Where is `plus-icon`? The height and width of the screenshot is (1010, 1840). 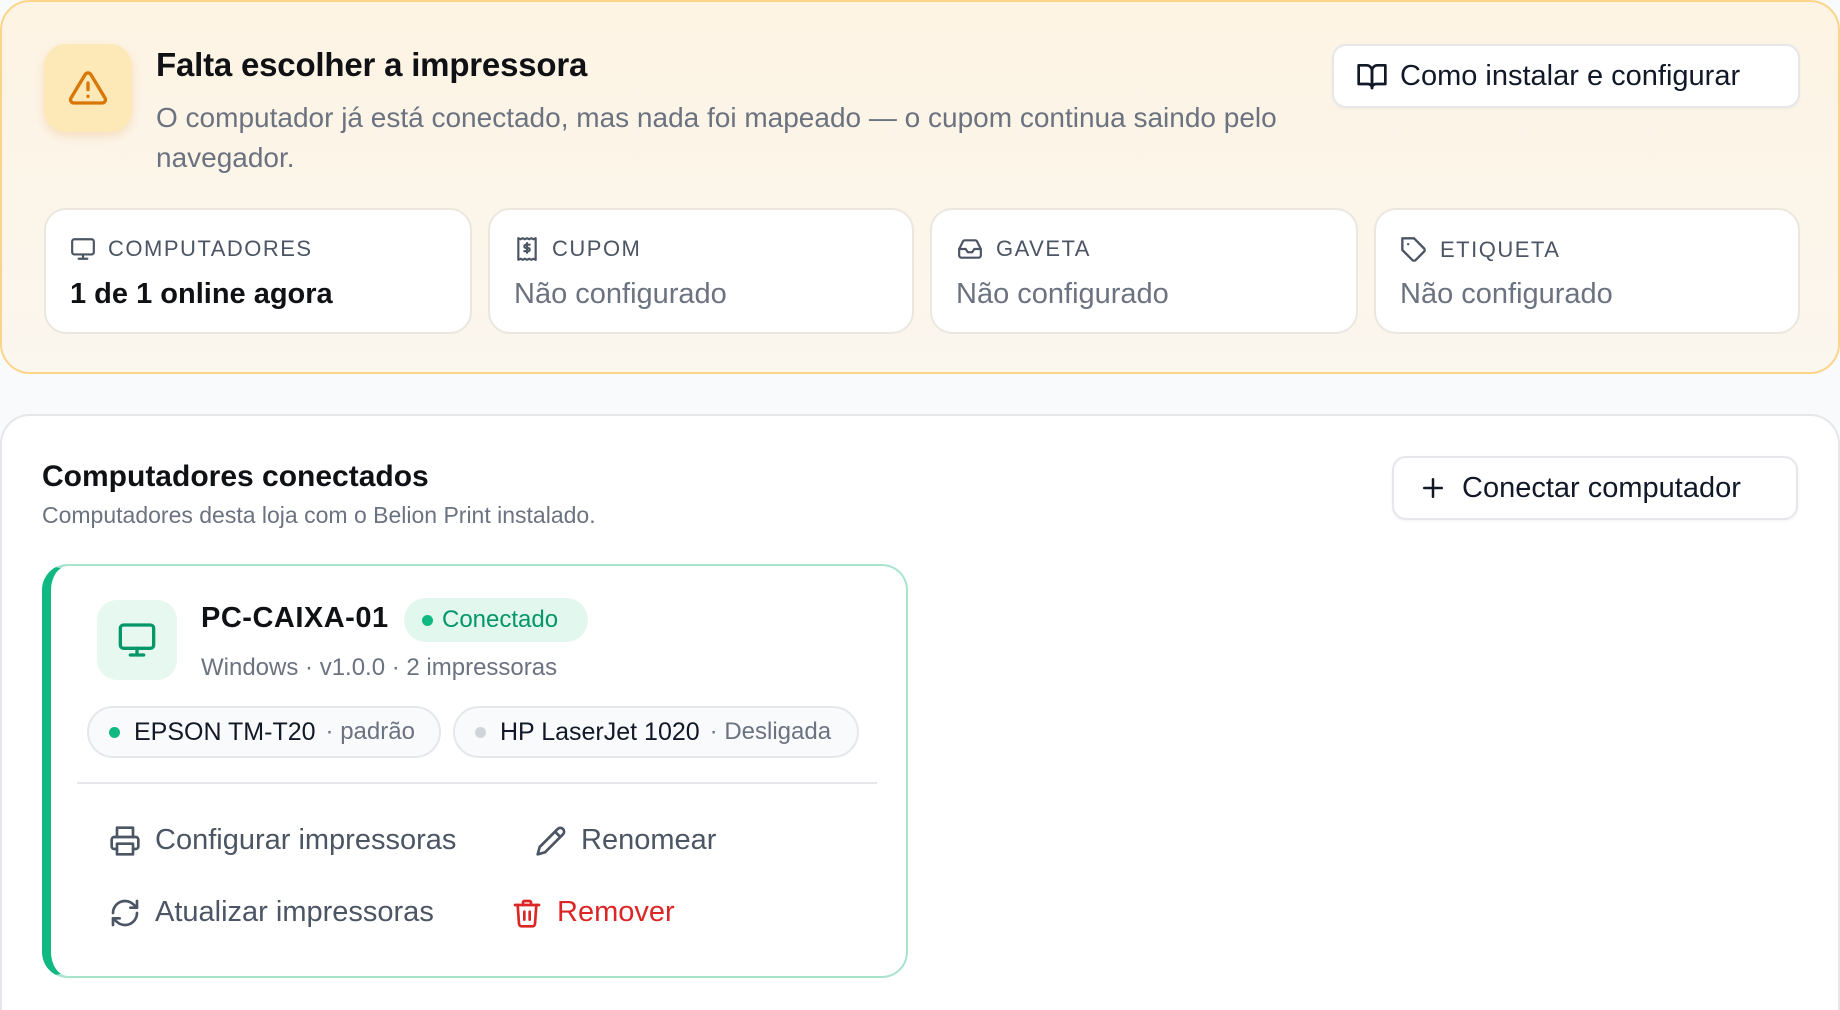 plus-icon is located at coordinates (1433, 488).